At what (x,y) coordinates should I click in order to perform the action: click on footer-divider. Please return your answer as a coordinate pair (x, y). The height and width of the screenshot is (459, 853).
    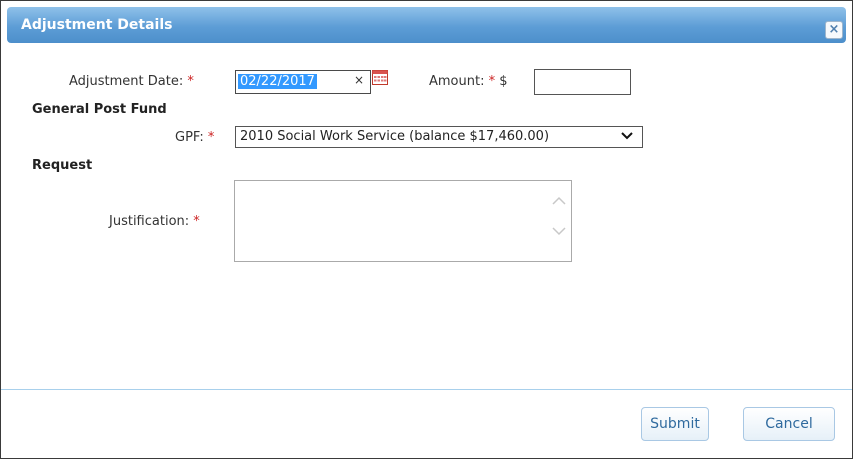
    Looking at the image, I should click on (426, 389).